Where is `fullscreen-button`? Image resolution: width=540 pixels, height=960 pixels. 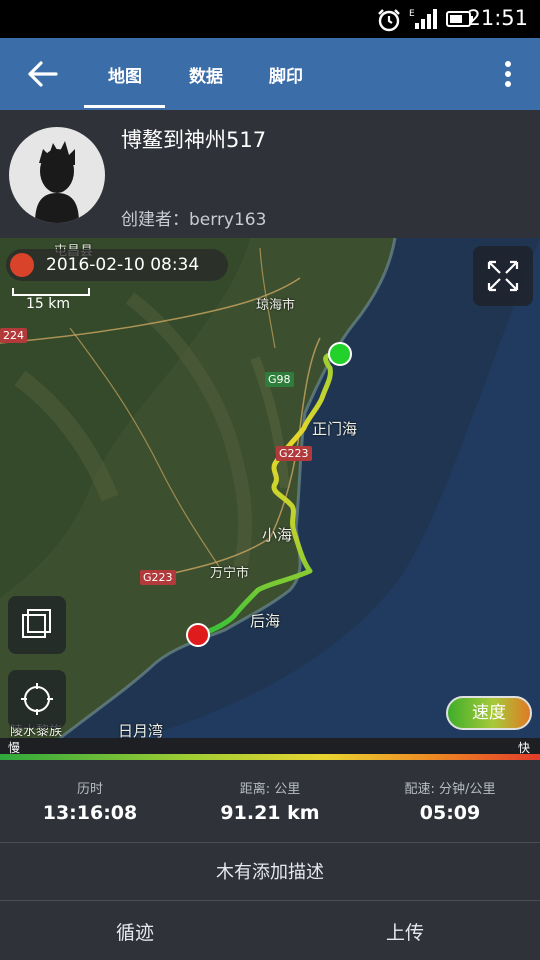 fullscreen-button is located at coordinates (503, 276).